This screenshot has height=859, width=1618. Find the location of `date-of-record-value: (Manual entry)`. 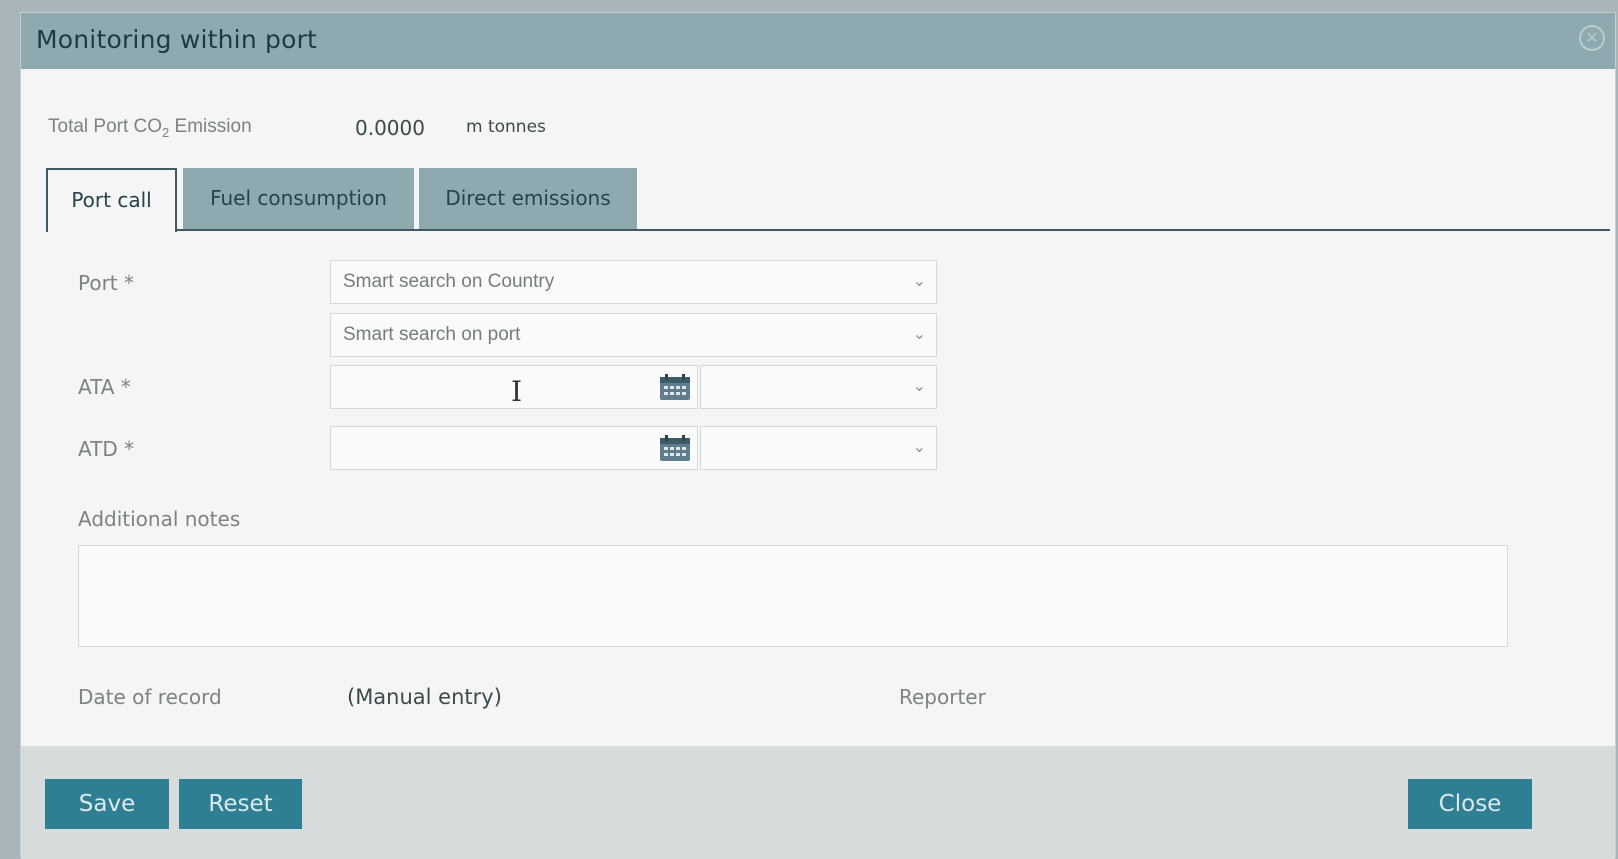

date-of-record-value: (Manual entry) is located at coordinates (424, 697).